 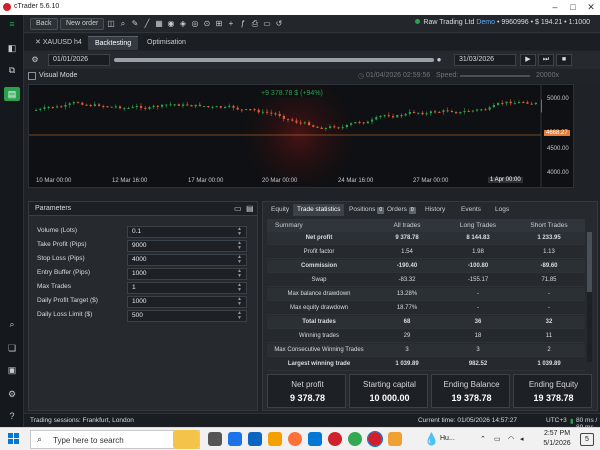 What do you see at coordinates (556, 420) in the screenshot?
I see `timezone: UTC+3` at bounding box center [556, 420].